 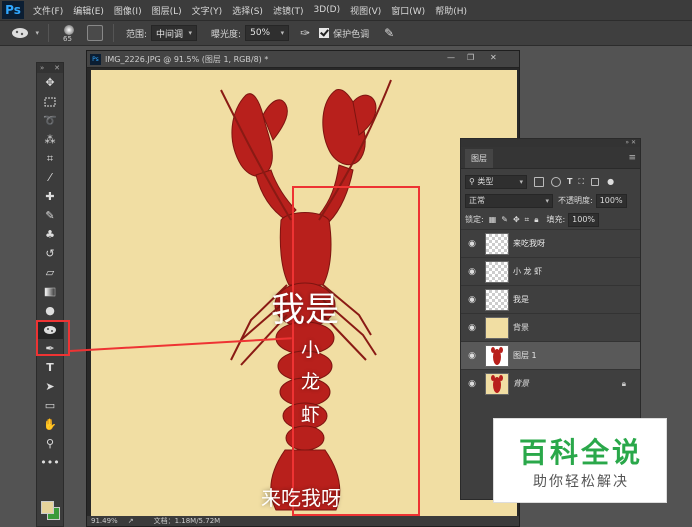 I want to click on lock-pixels-icon: ✎, so click(x=504, y=219).